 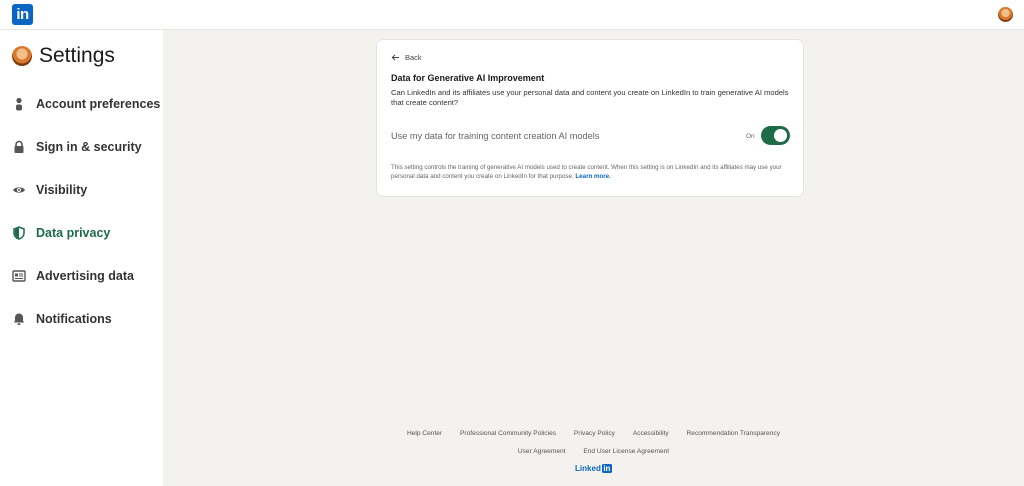 I want to click on sidebar-item-data-privacy: Data privacy, so click(x=61, y=233).